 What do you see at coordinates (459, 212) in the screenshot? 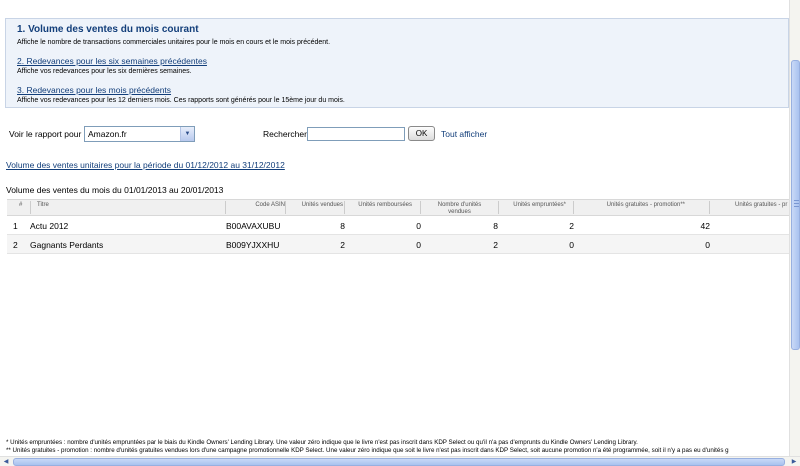
I see `header-net-units-line2: vendues` at bounding box center [459, 212].